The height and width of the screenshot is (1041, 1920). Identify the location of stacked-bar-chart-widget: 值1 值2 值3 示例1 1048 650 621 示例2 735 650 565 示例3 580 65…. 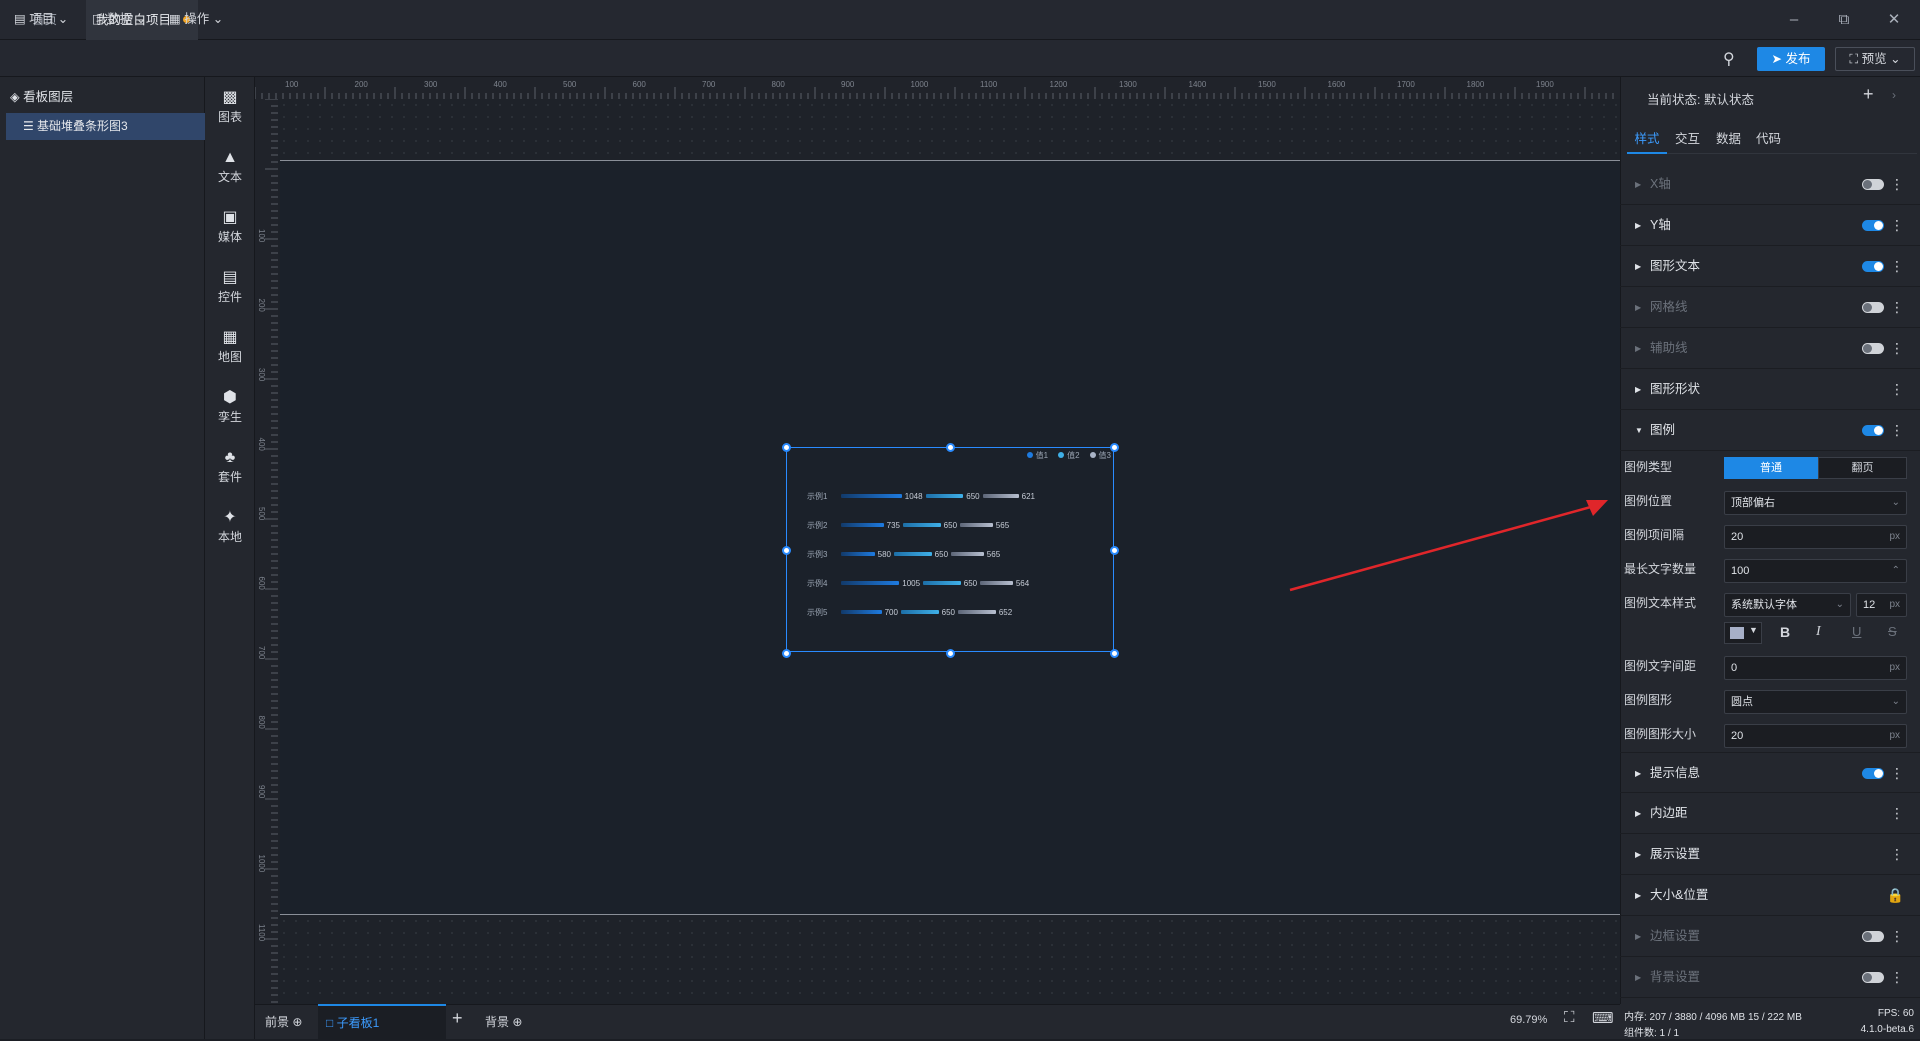
(950, 549).